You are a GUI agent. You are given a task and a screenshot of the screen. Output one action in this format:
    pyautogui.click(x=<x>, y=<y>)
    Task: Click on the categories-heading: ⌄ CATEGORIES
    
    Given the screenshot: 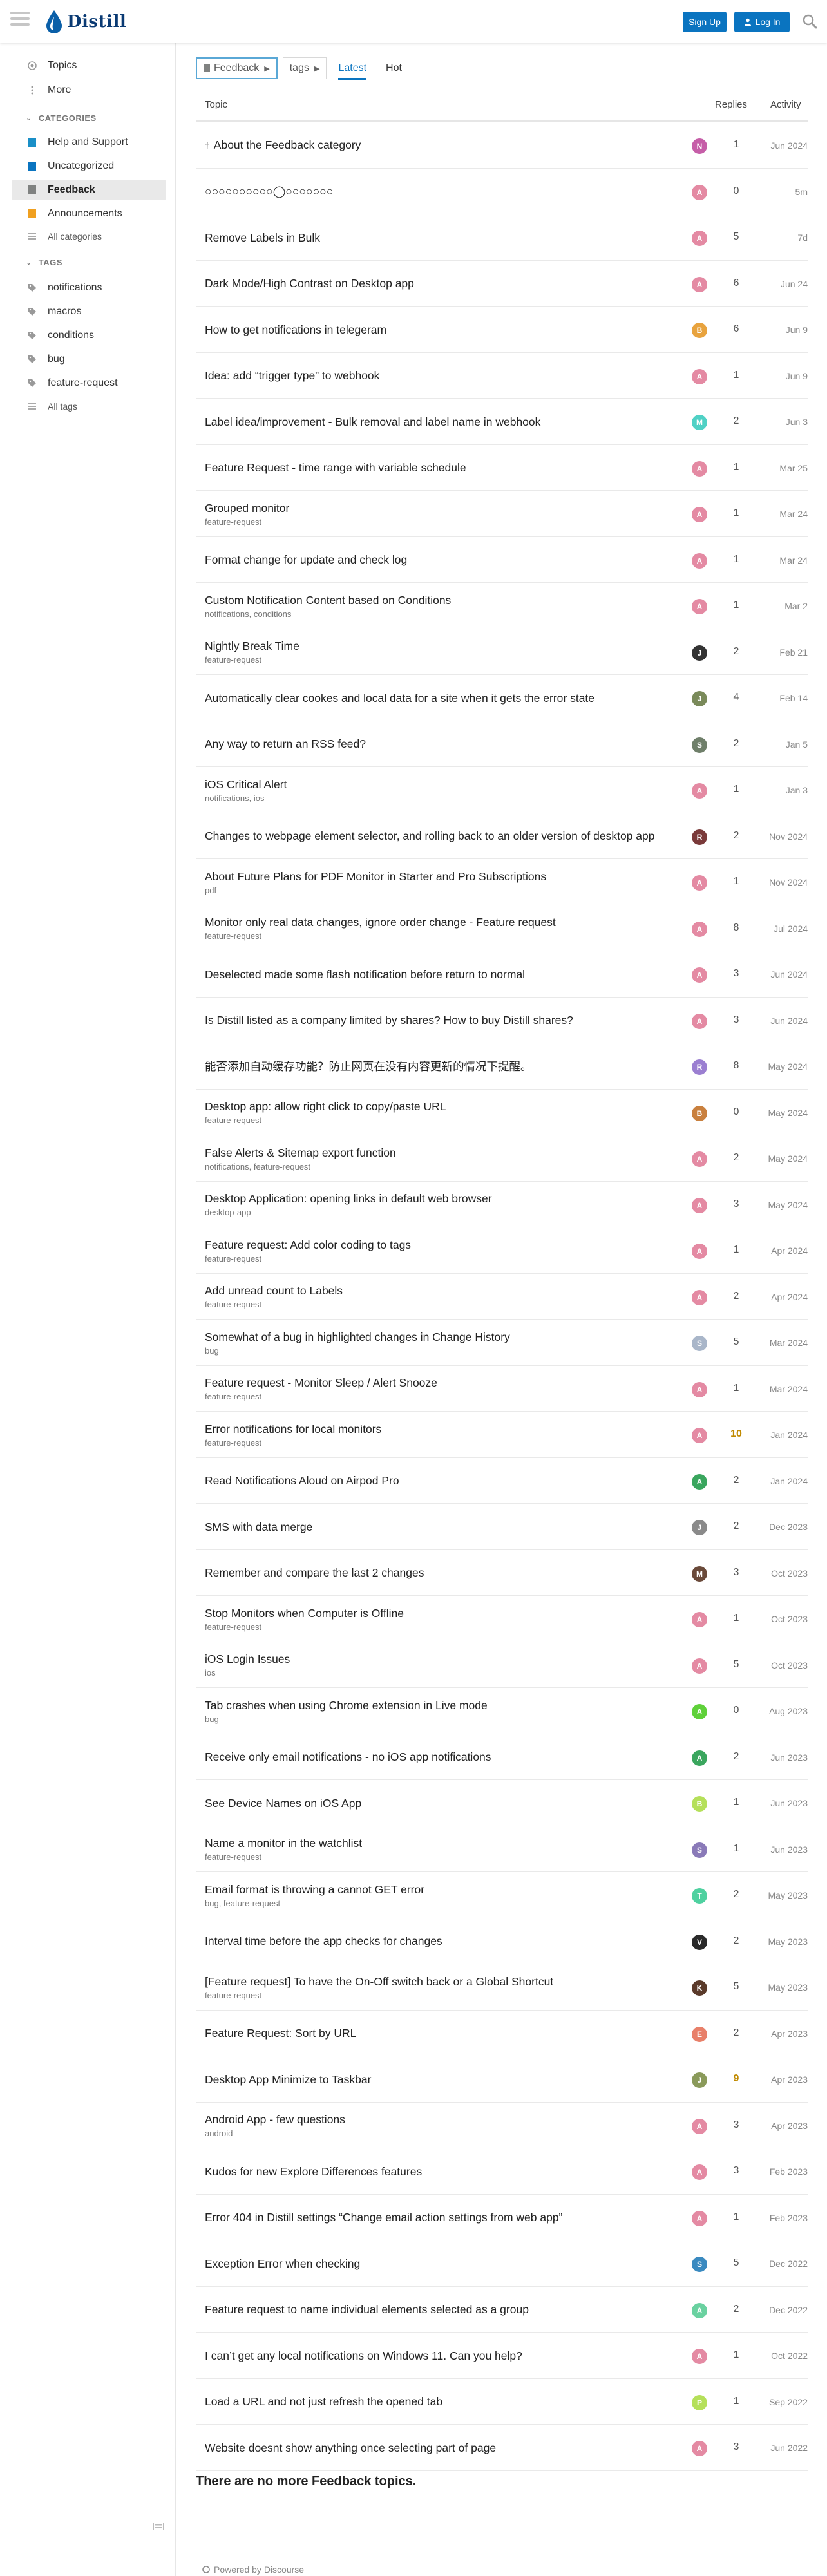 What is the action you would take?
    pyautogui.click(x=61, y=118)
    